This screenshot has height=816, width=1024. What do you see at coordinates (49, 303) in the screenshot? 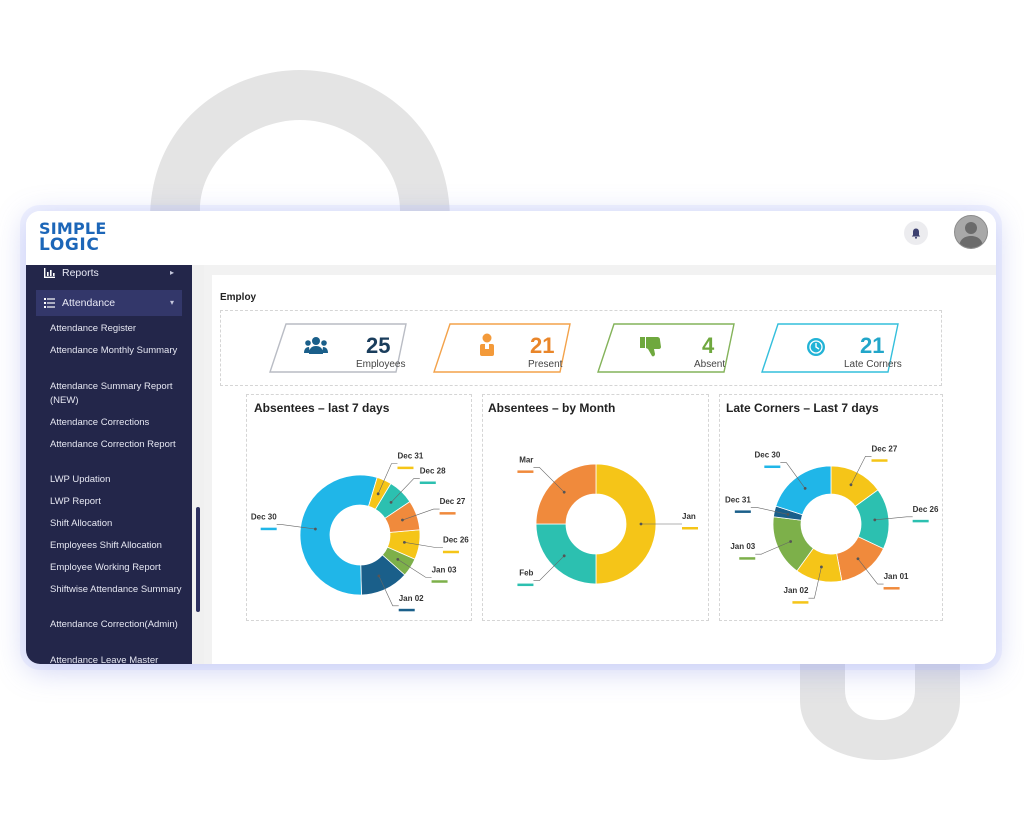
I see `list-icon` at bounding box center [49, 303].